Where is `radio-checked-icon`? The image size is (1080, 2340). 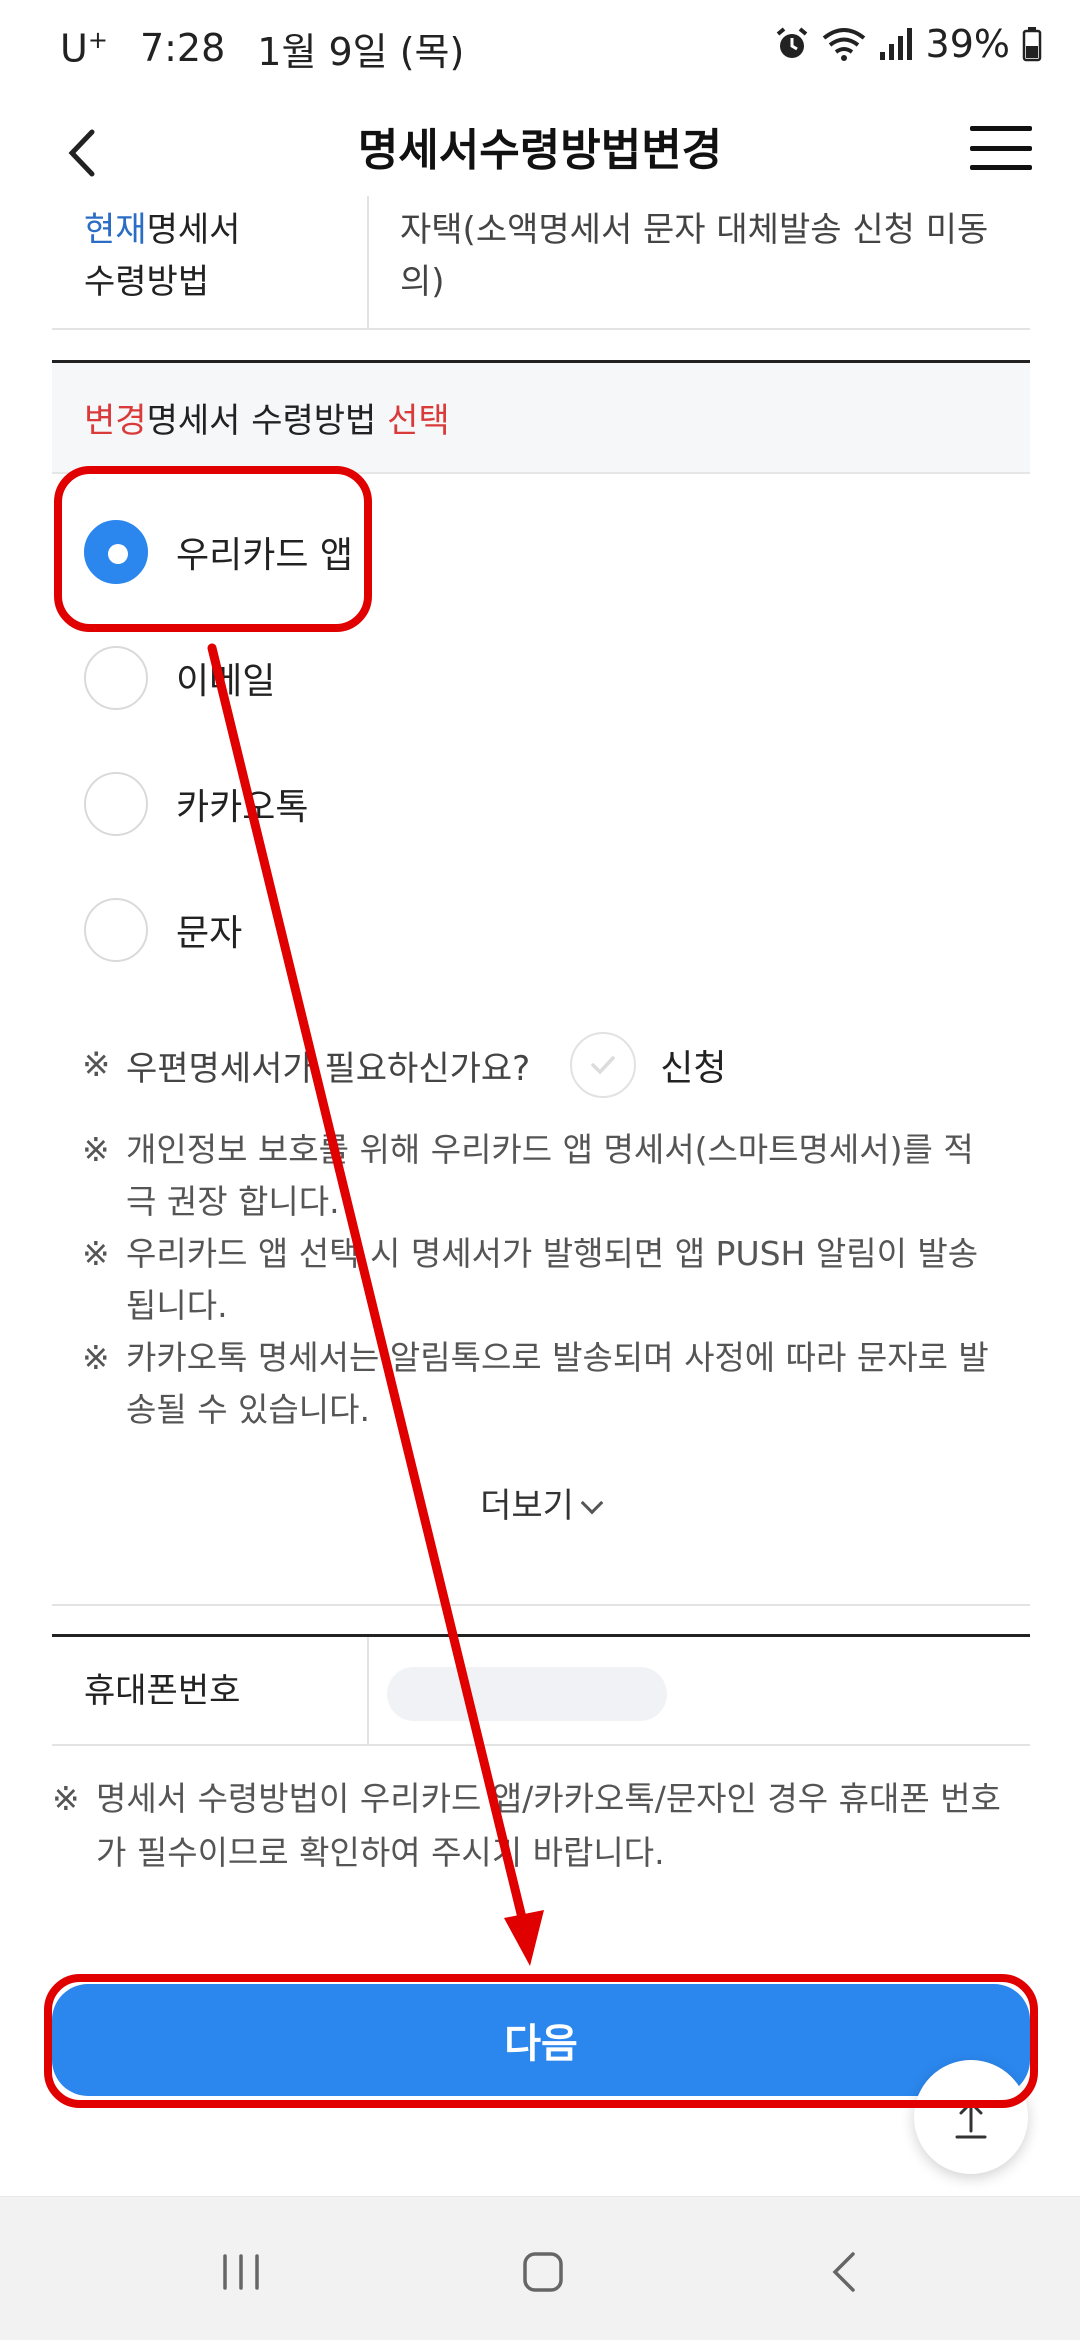
radio-checked-icon is located at coordinates (116, 552).